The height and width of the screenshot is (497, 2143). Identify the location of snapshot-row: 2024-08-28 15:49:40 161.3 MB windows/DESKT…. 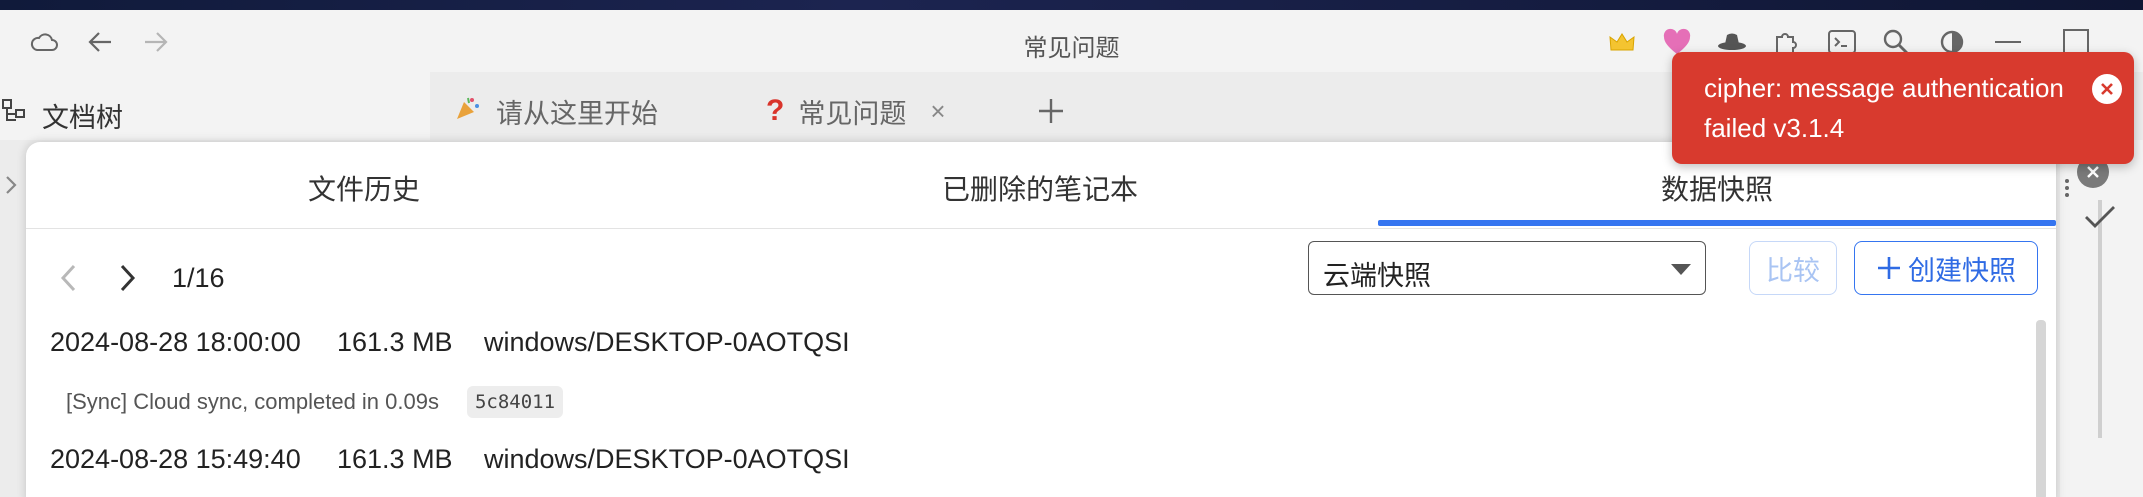
(450, 459).